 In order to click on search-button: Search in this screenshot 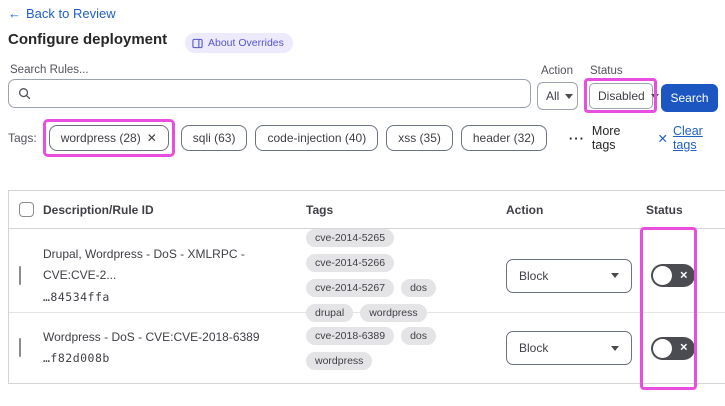, I will do `click(689, 98)`.